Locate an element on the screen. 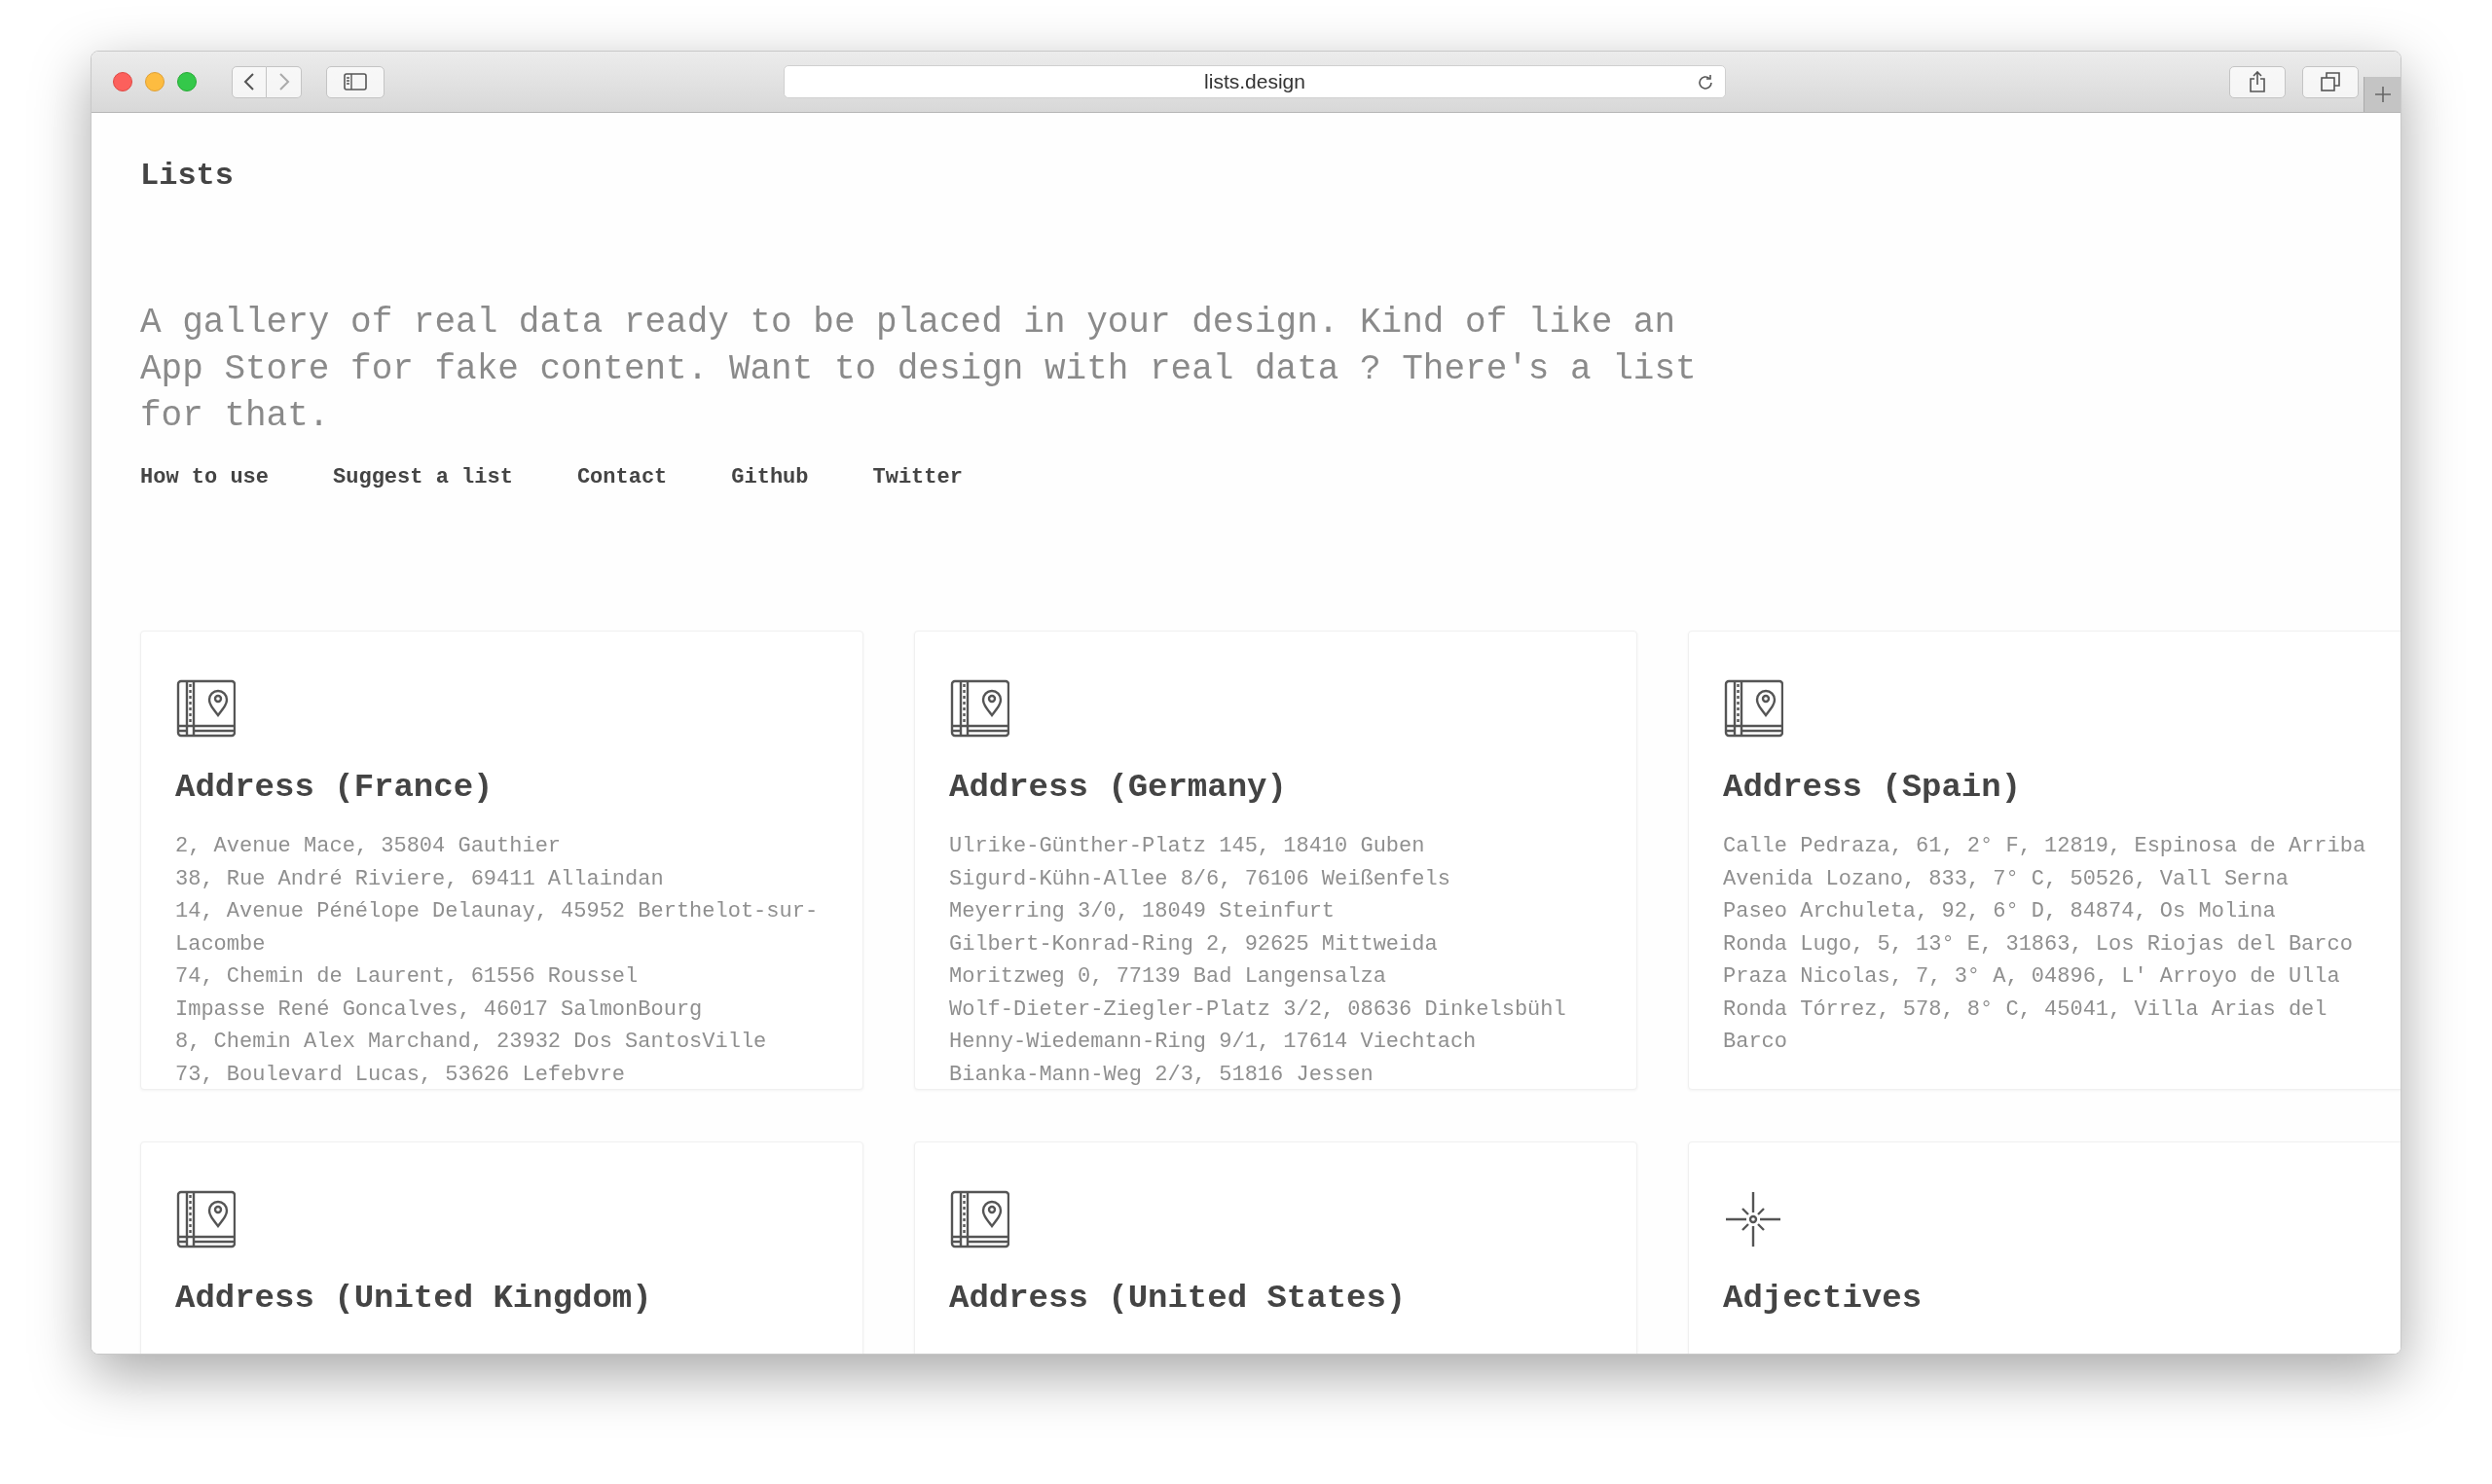 The image size is (2492, 1484). list-card: Adjectives is located at coordinates (2044, 1248).